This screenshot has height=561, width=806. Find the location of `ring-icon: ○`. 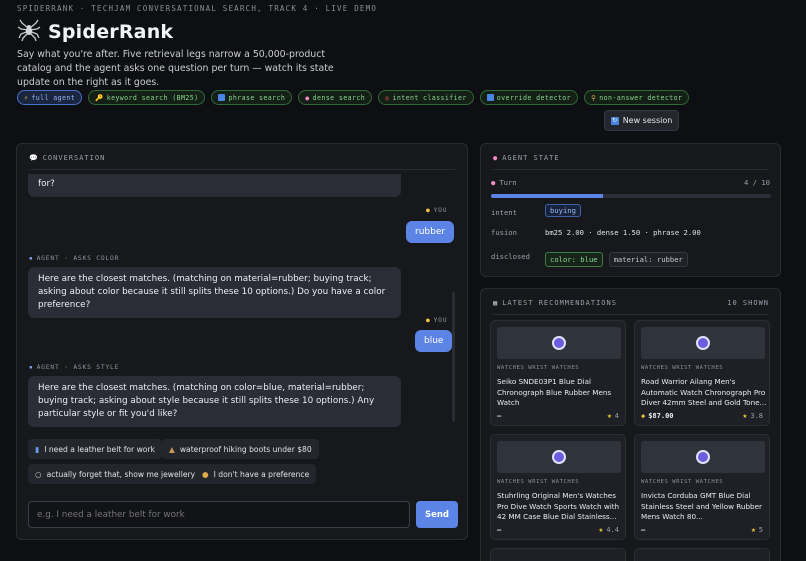

ring-icon: ○ is located at coordinates (38, 474).